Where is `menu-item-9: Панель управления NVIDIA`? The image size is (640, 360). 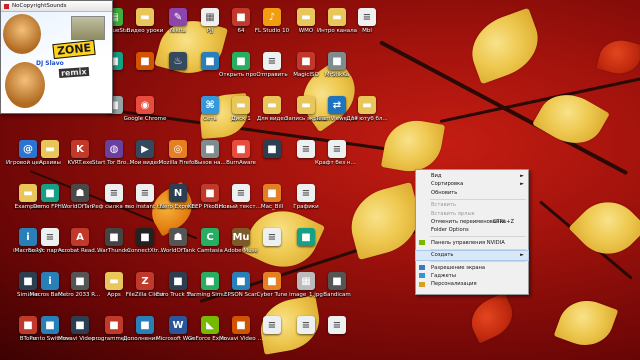 menu-item-9: Панель управления NVIDIA is located at coordinates (472, 243).